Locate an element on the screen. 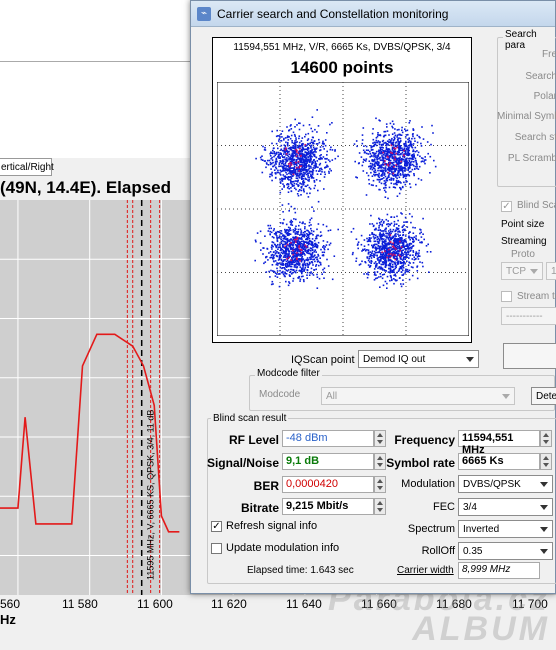  modcode-select: All is located at coordinates (418, 396).